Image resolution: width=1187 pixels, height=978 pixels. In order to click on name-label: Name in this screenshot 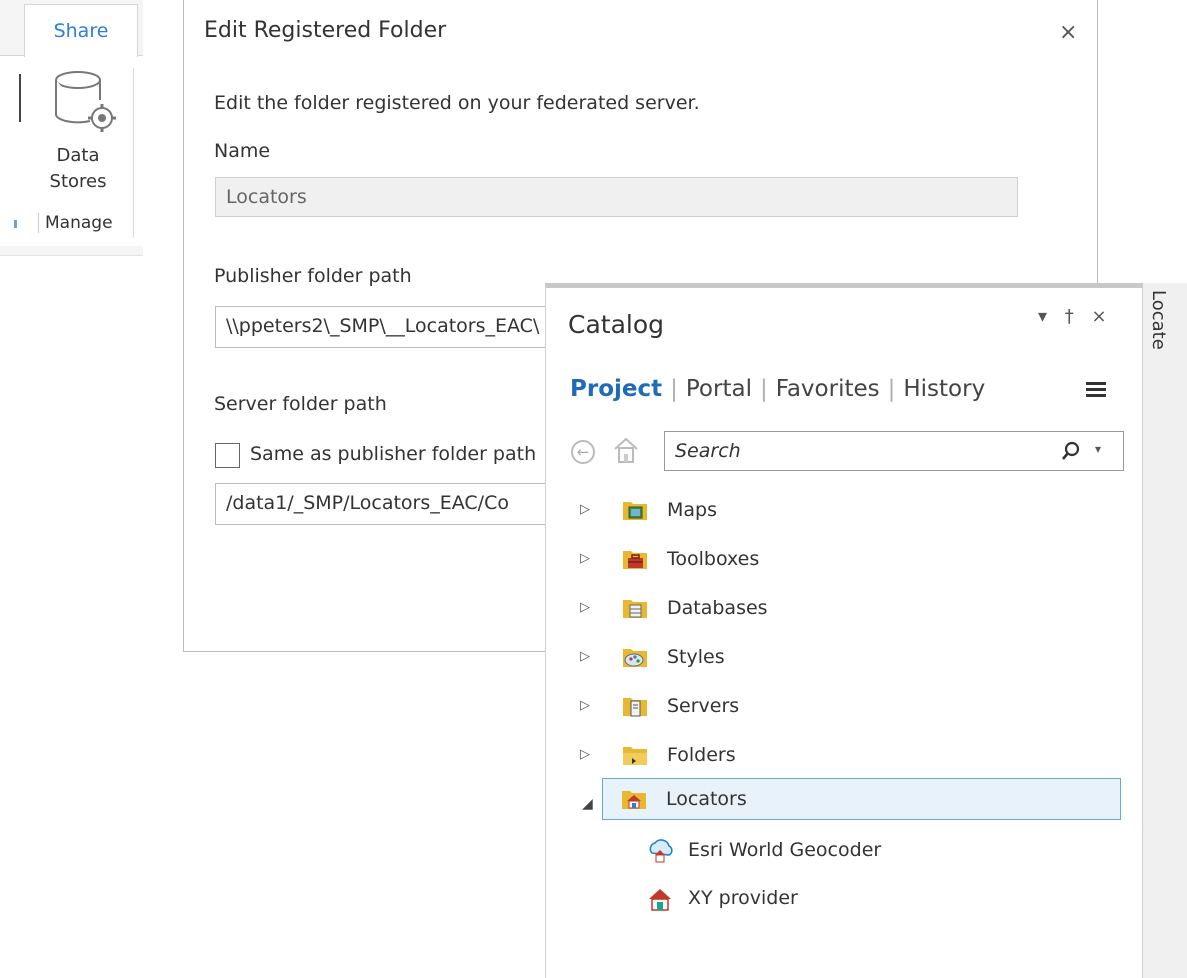, I will do `click(242, 151)`.